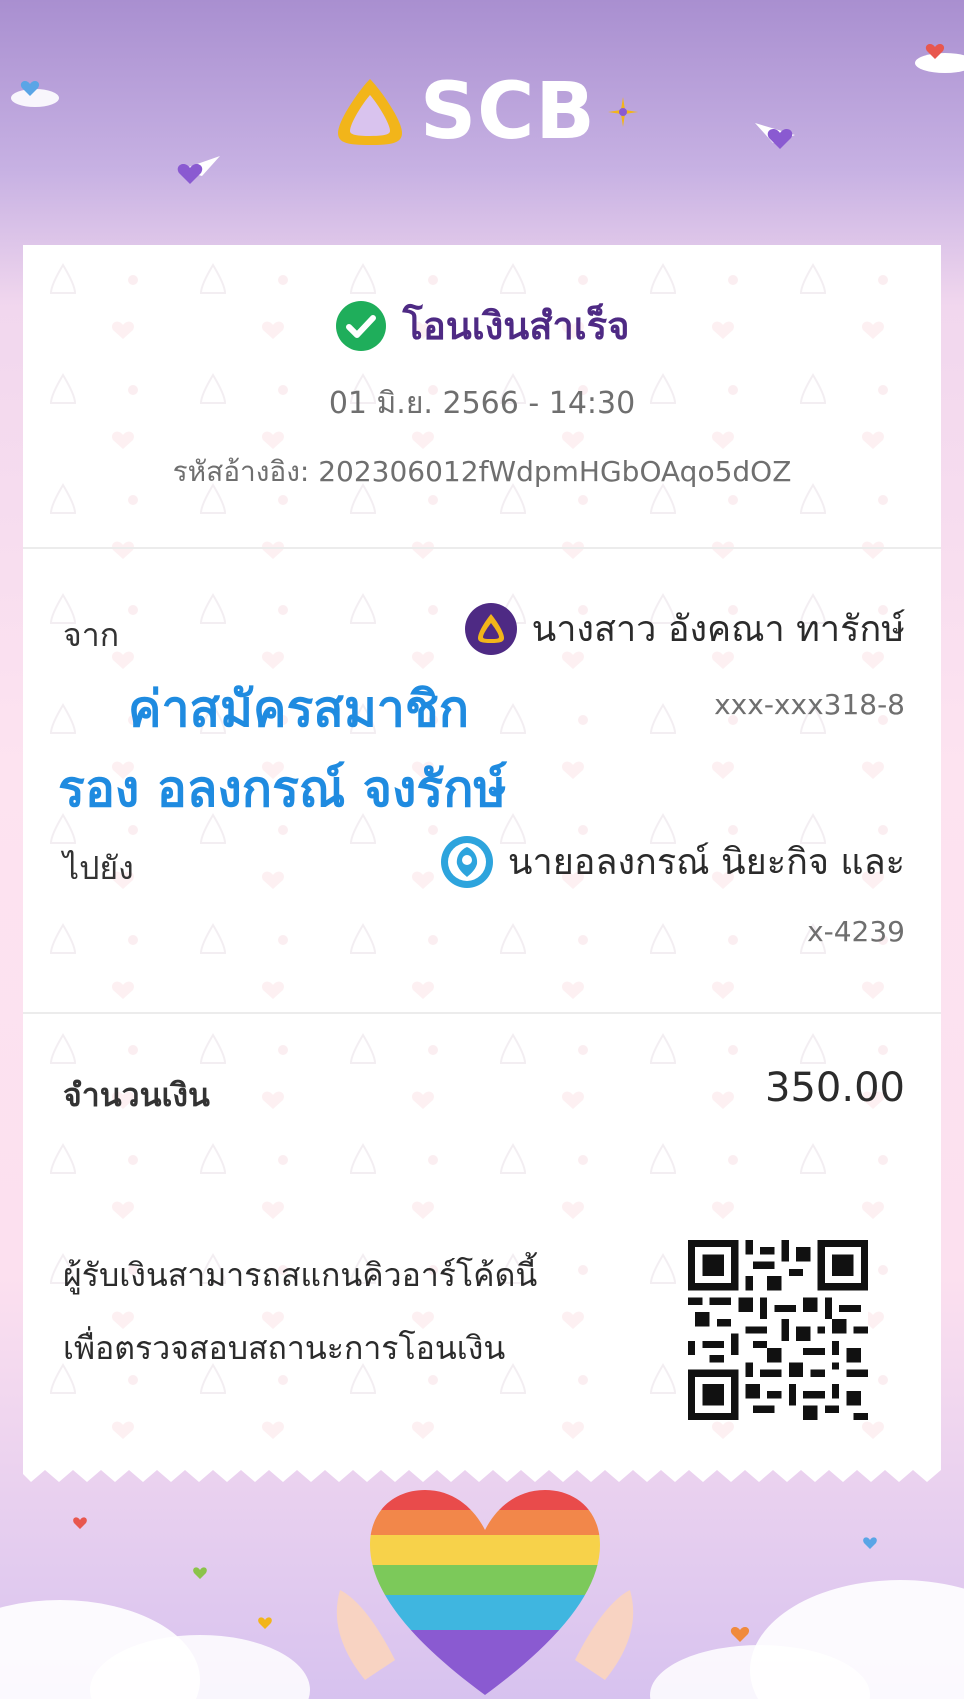 The image size is (964, 1699). I want to click on amount-label: จำนวนเงิน, so click(136, 1095).